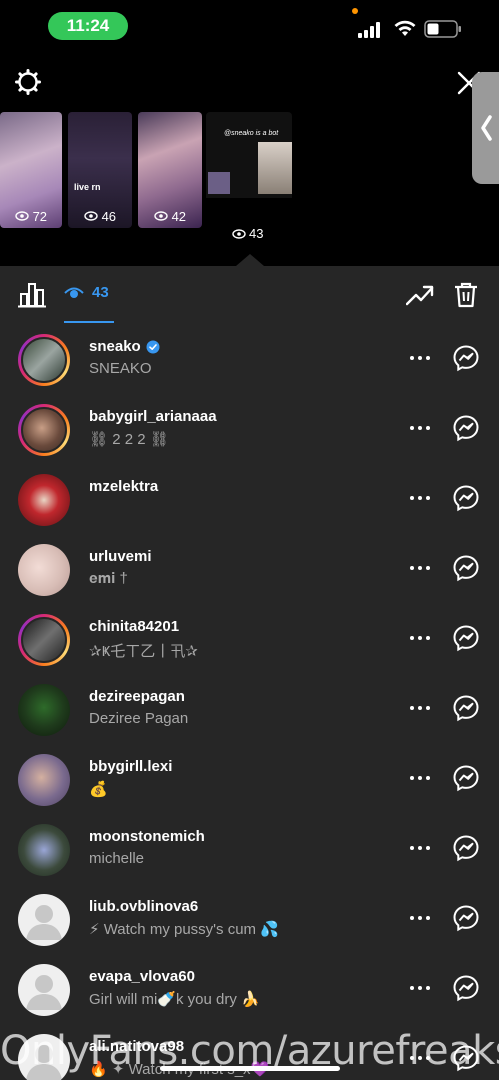 This screenshot has height=1080, width=499. Describe the element at coordinates (369, 30) in the screenshot. I see `cellular-signal-icon` at that location.